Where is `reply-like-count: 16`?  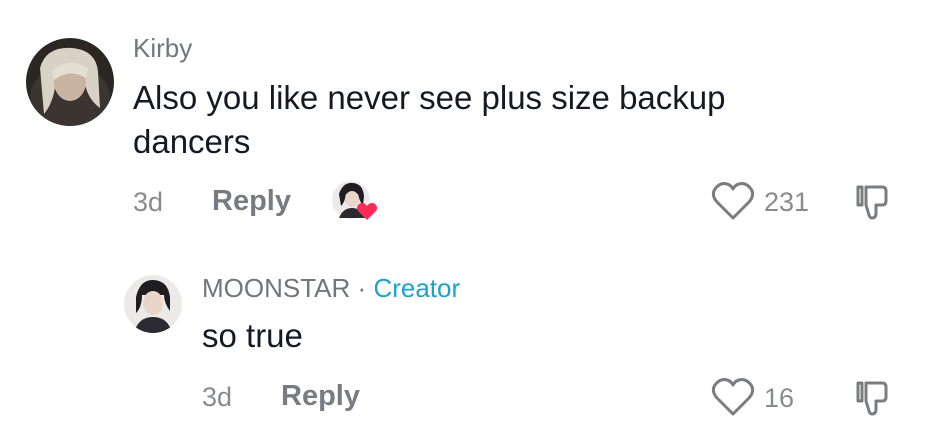
reply-like-count: 16 is located at coordinates (779, 398).